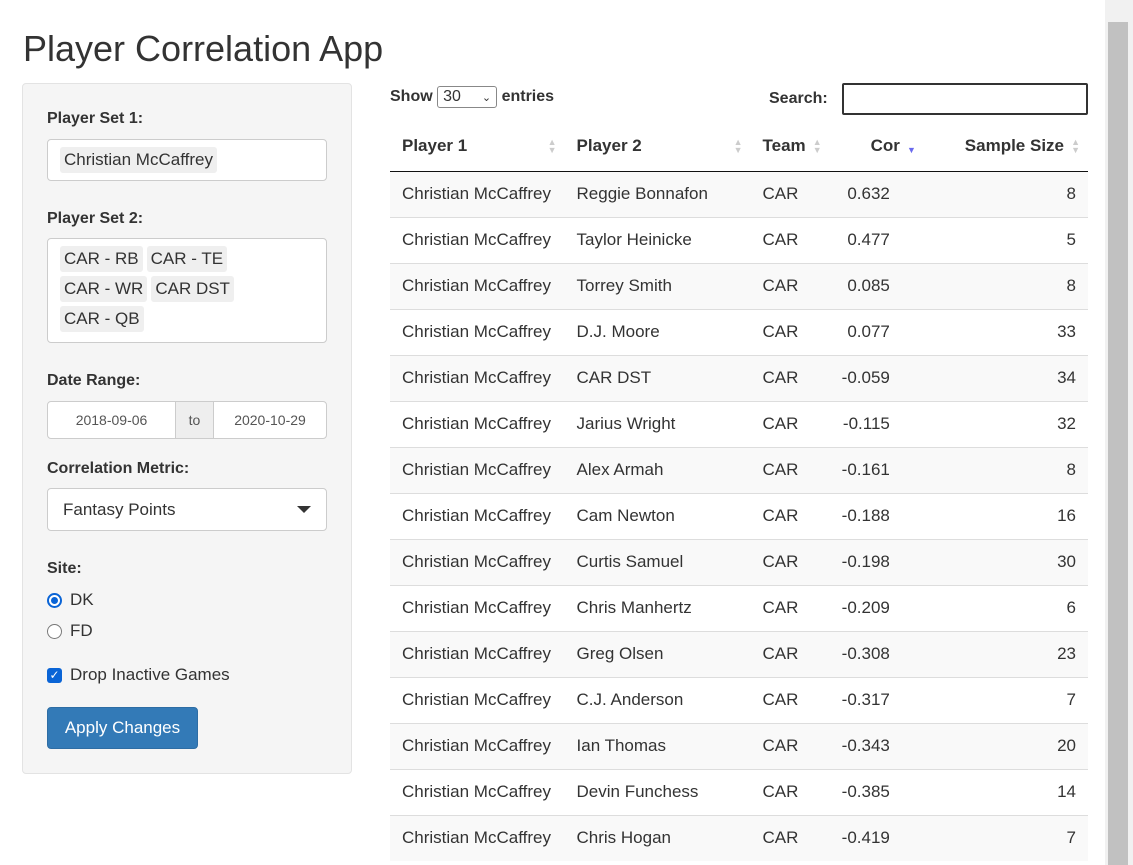 This screenshot has height=865, width=1133. Describe the element at coordinates (657, 146) in the screenshot. I see `column-header-player-2: Player 2 ▲ ▼` at that location.